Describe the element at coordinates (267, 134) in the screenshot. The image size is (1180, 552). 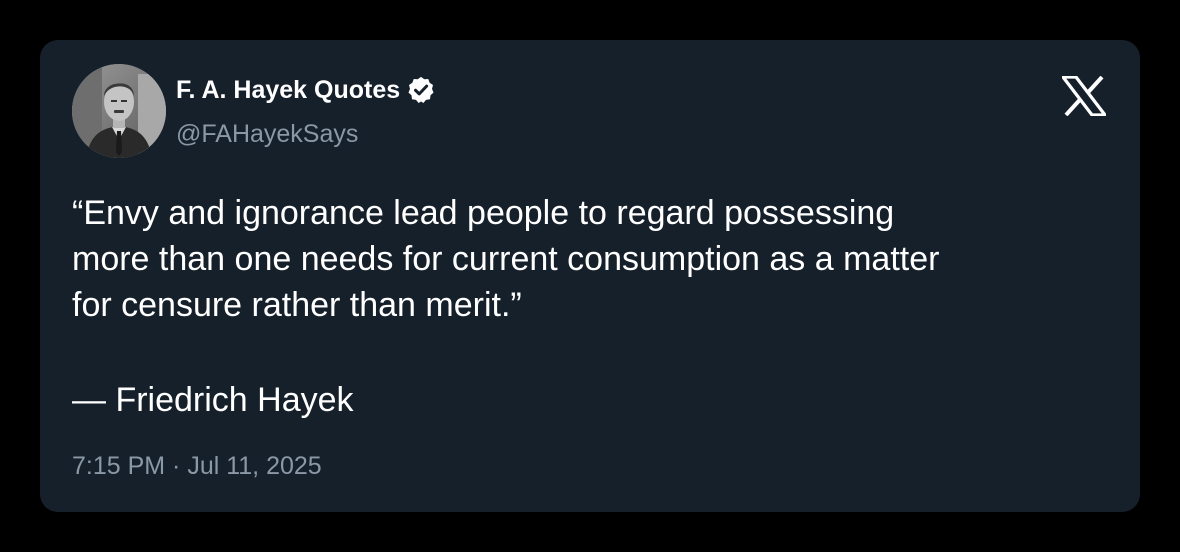
I see `author-handle: @FAHayekSays` at that location.